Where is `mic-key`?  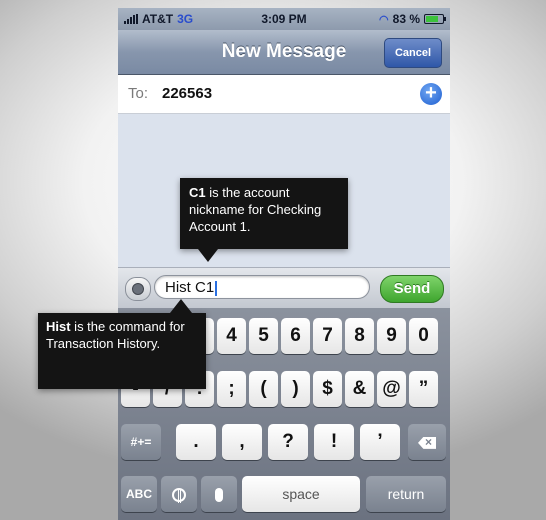
mic-key is located at coordinates (219, 494).